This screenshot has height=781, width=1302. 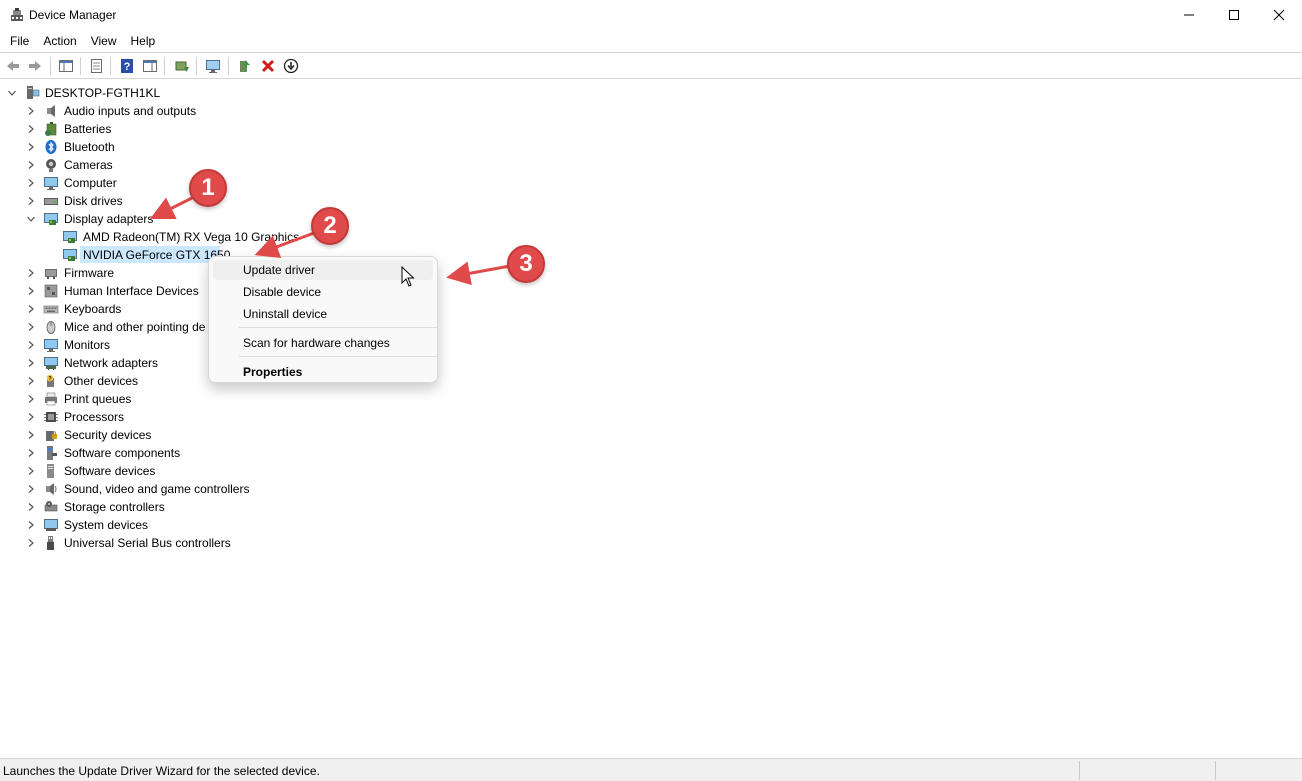 What do you see at coordinates (208, 188) in the screenshot?
I see `annotation-badge-1: 1` at bounding box center [208, 188].